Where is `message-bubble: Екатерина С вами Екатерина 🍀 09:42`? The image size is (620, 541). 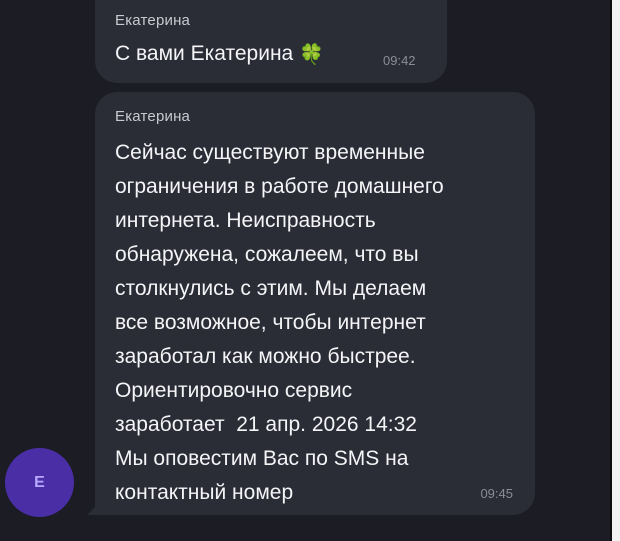
message-bubble: Екатерина С вами Екатерина 🍀 09:42 is located at coordinates (271, 41).